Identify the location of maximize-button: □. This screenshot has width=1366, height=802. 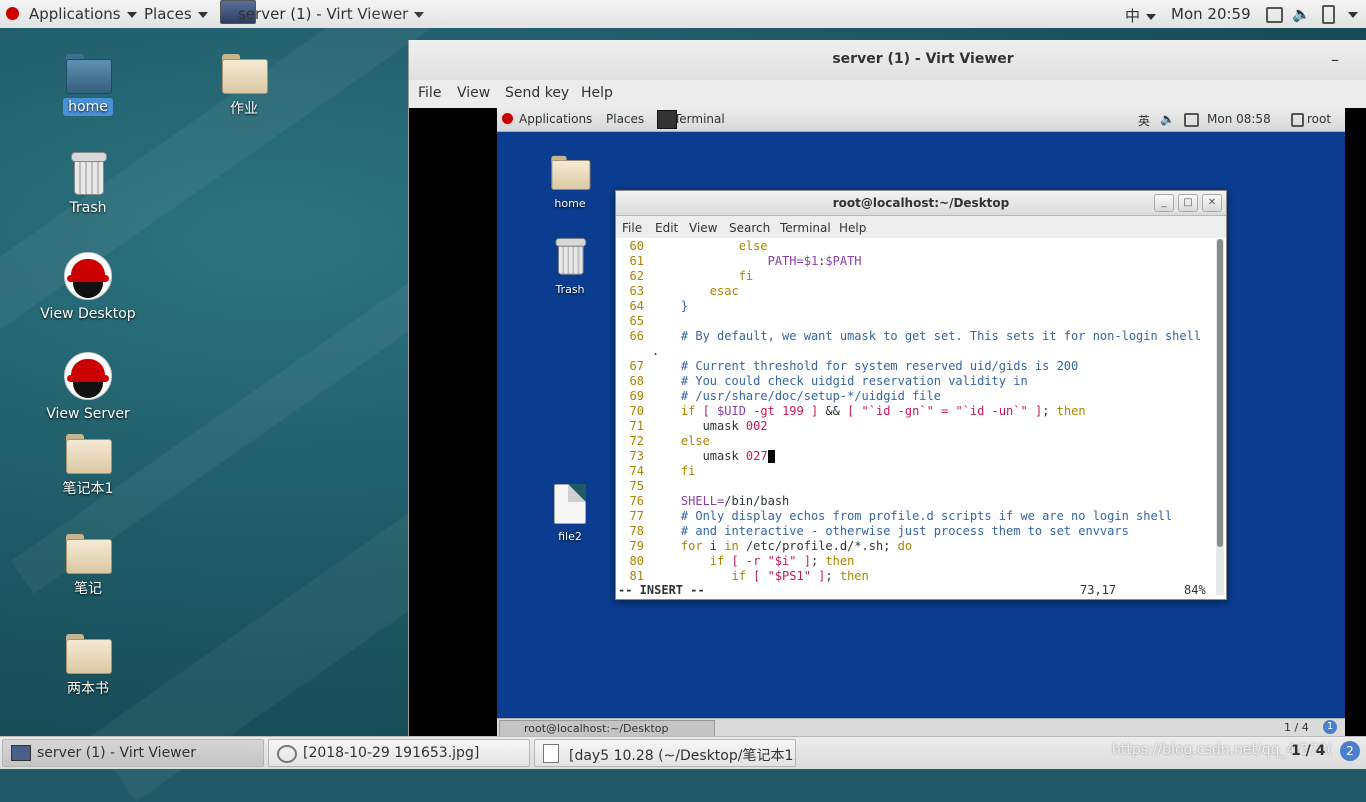
(1188, 203).